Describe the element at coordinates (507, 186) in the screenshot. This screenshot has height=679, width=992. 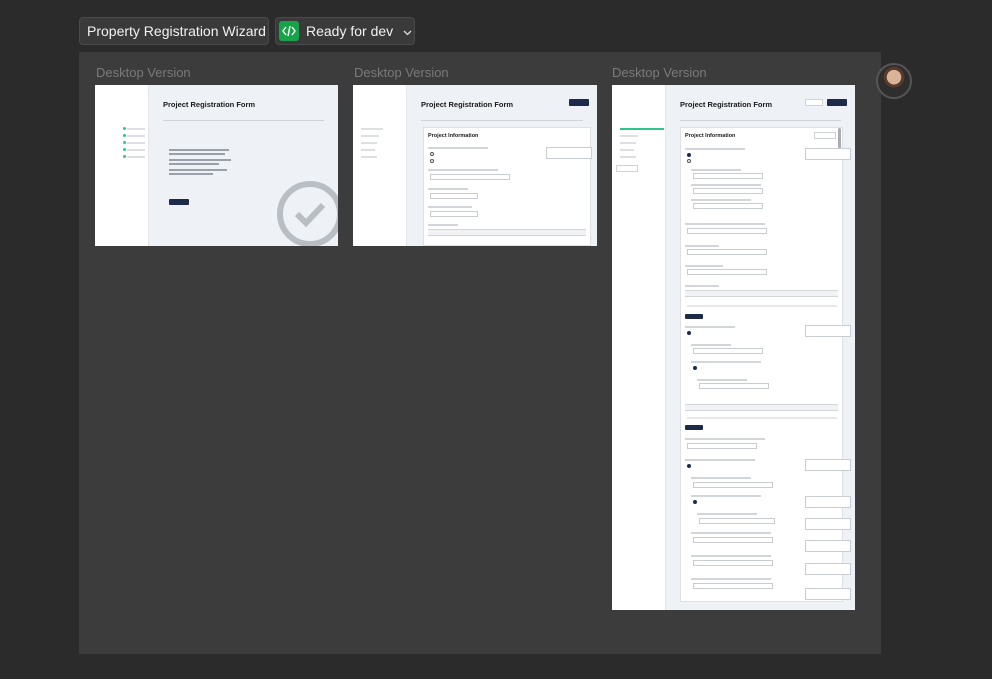
I see `form-card: Project Information` at that location.